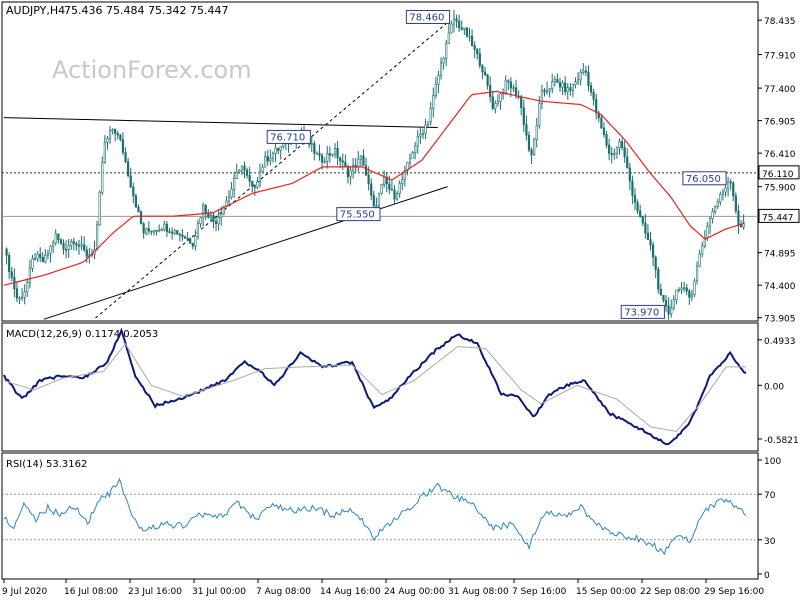 The width and height of the screenshot is (800, 604). I want to click on price-y-tick-label: 76.905, so click(780, 123).